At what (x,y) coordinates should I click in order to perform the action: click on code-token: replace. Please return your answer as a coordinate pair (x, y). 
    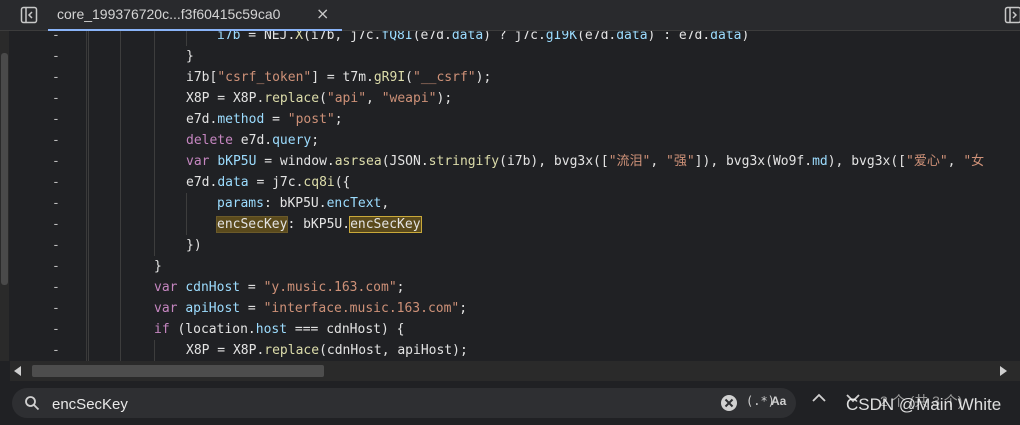
    Looking at the image, I should click on (292, 350).